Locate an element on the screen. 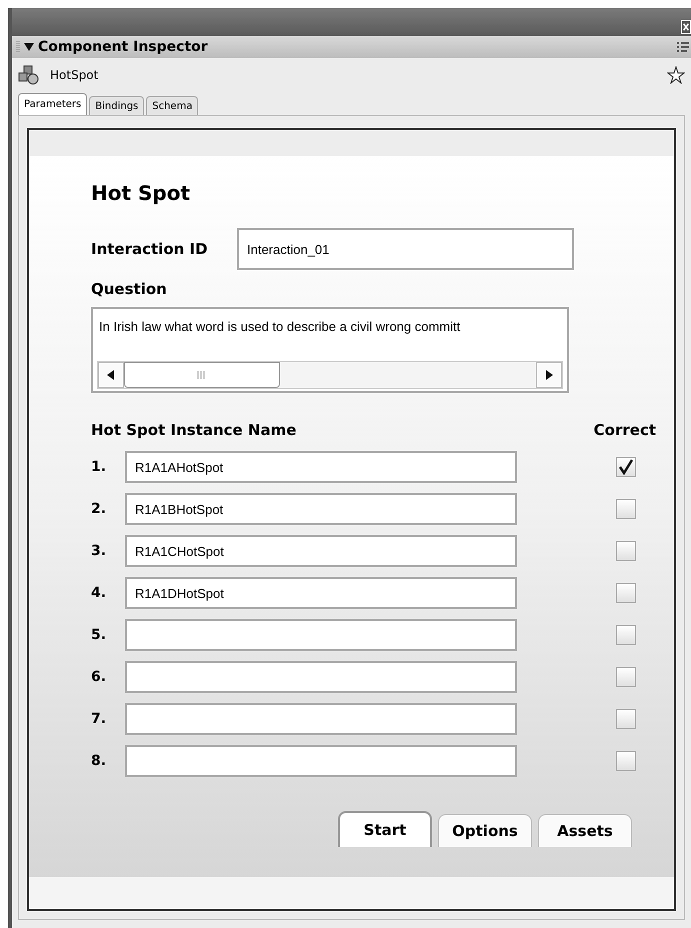 This screenshot has height=928, width=691. row-number: 5. is located at coordinates (99, 635).